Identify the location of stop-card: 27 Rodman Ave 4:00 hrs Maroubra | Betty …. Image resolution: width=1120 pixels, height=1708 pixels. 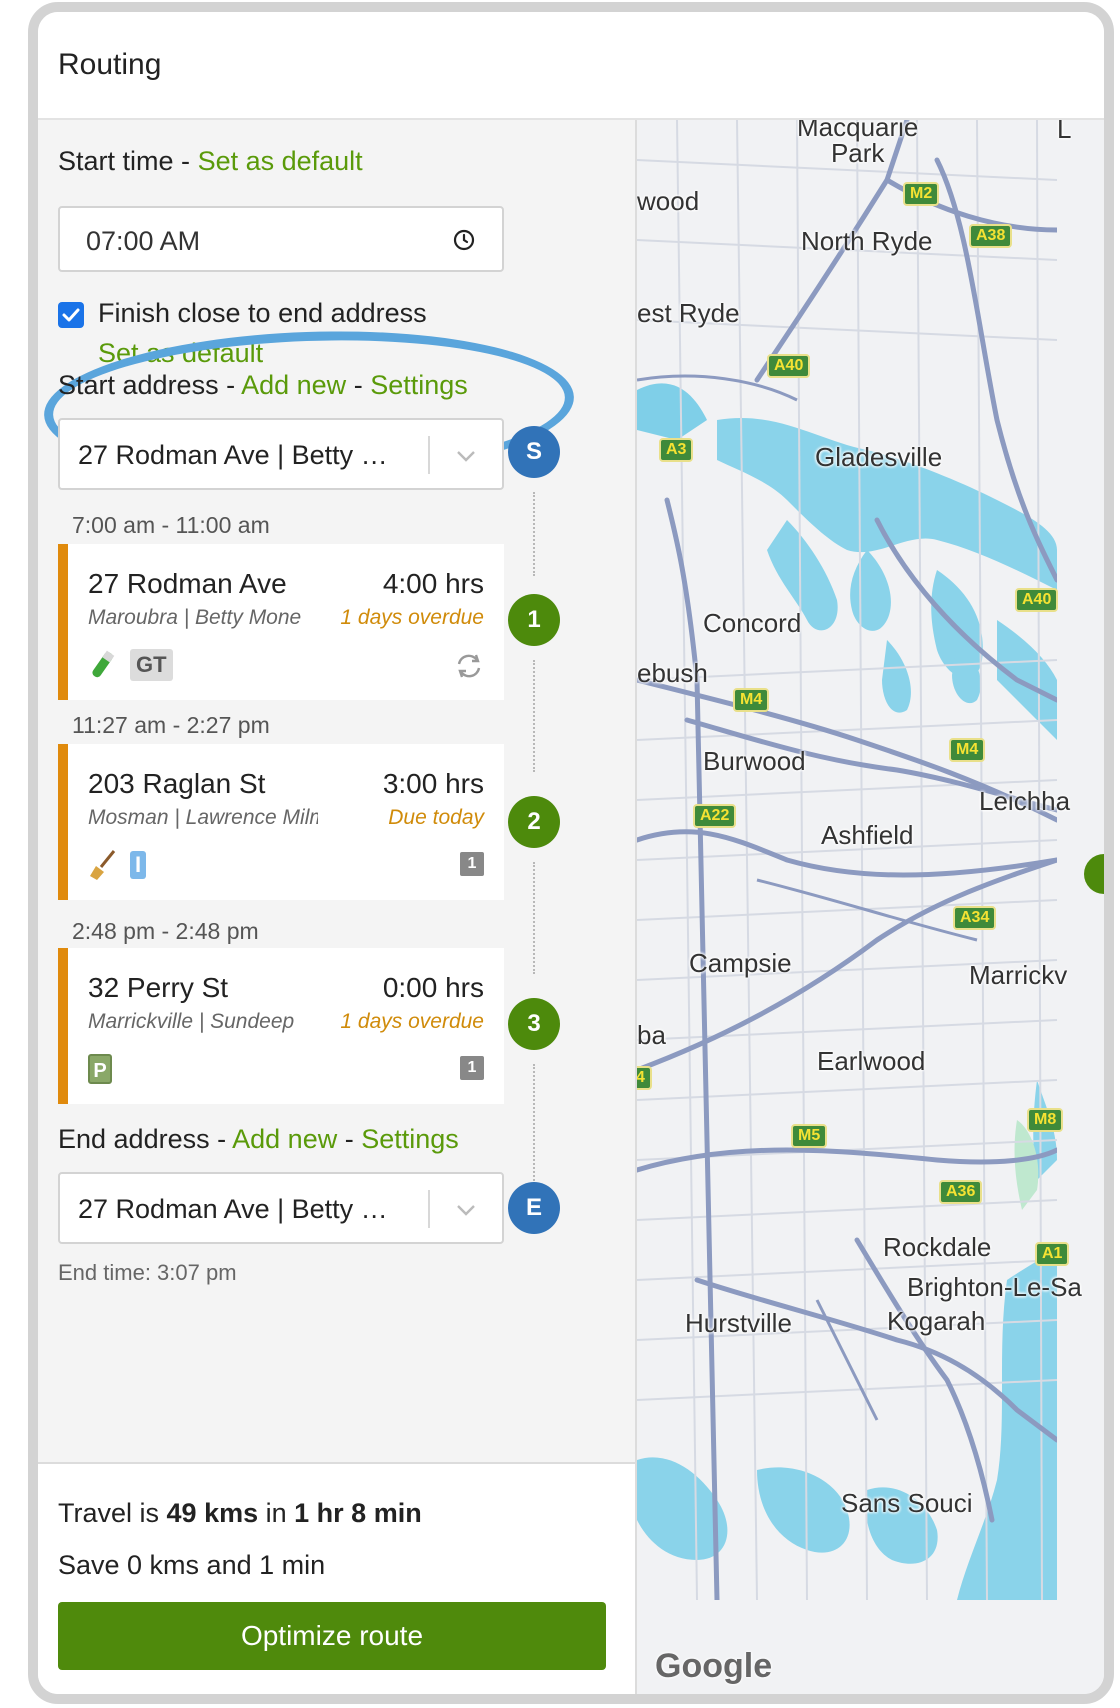
(281, 622).